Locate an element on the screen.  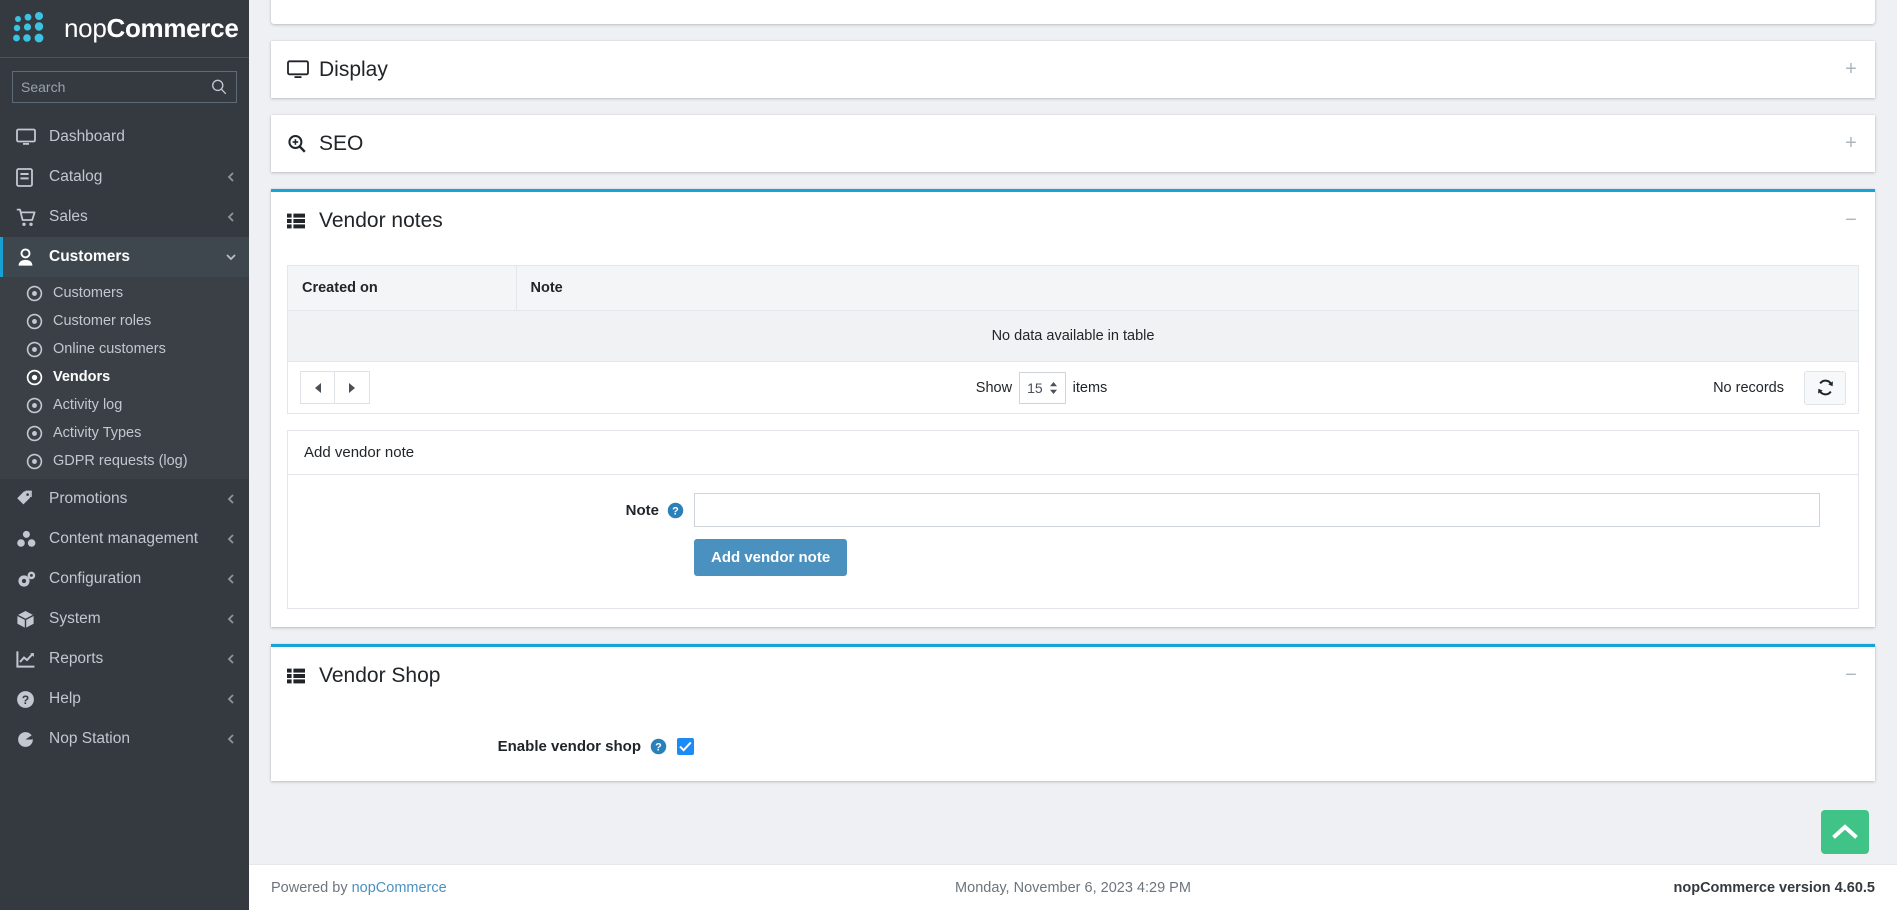
sales-cart-icon is located at coordinates (27, 217).